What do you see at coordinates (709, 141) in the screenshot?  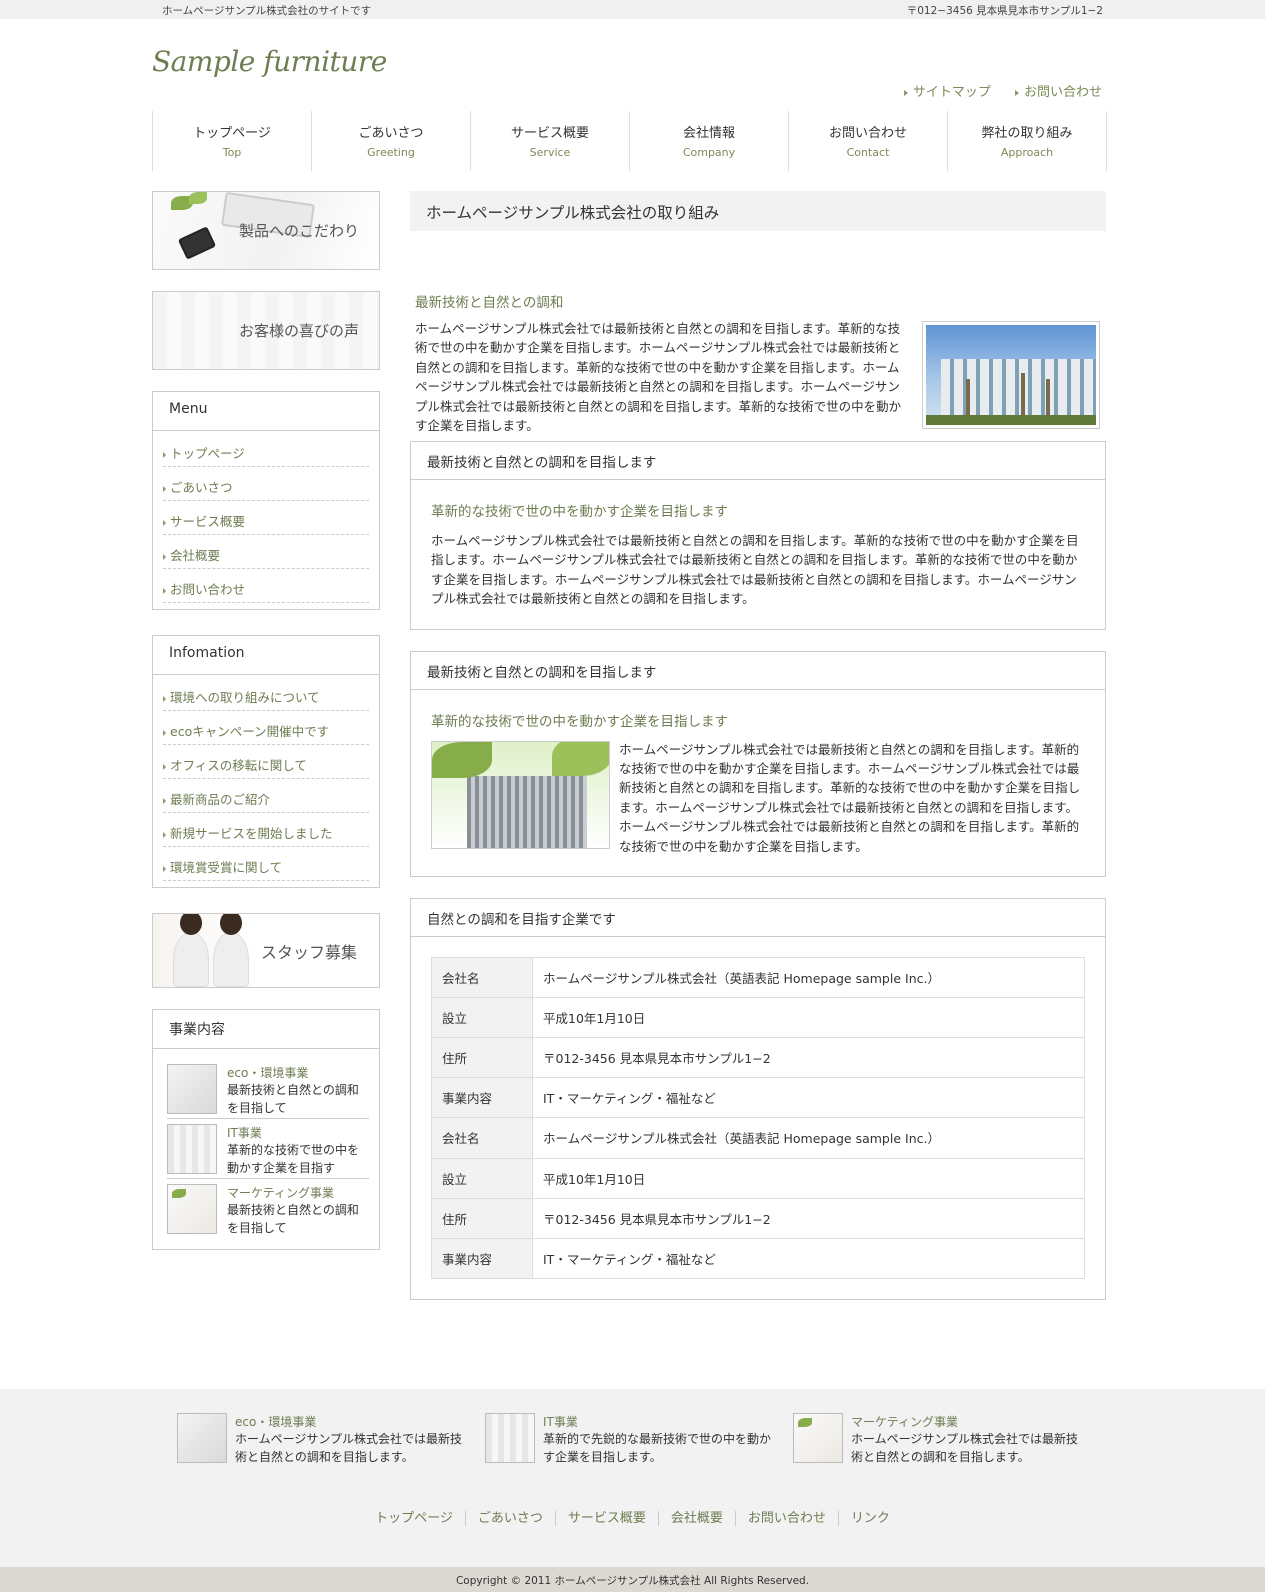 I see `nav-company: 会社情報 Company` at bounding box center [709, 141].